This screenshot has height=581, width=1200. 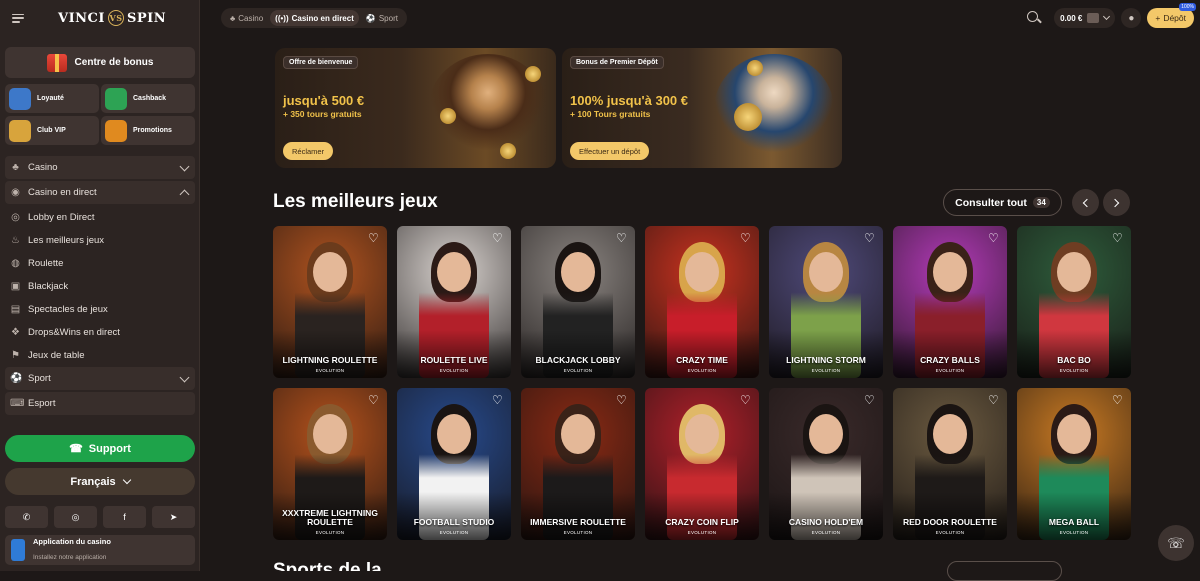 I want to click on game-card: ♡ RED DOOR ROULETTE EVOLUTION, so click(x=950, y=464).